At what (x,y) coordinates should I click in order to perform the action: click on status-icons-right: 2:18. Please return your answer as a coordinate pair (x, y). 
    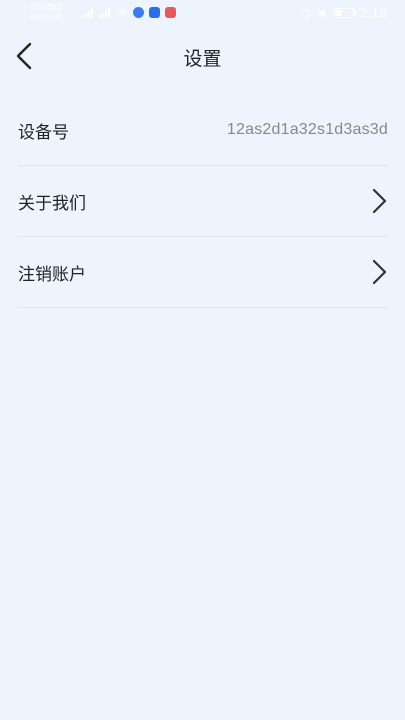
    Looking at the image, I should click on (343, 13).